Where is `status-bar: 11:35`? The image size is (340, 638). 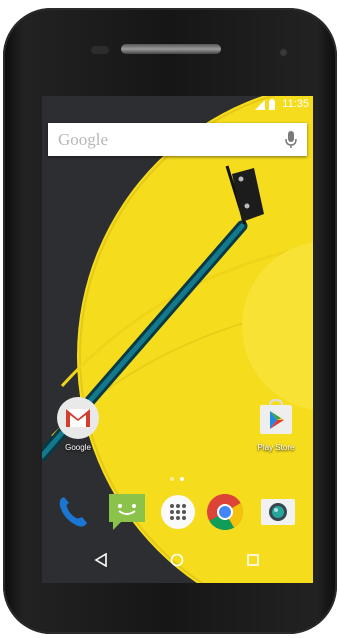
status-bar: 11:35 is located at coordinates (177, 105).